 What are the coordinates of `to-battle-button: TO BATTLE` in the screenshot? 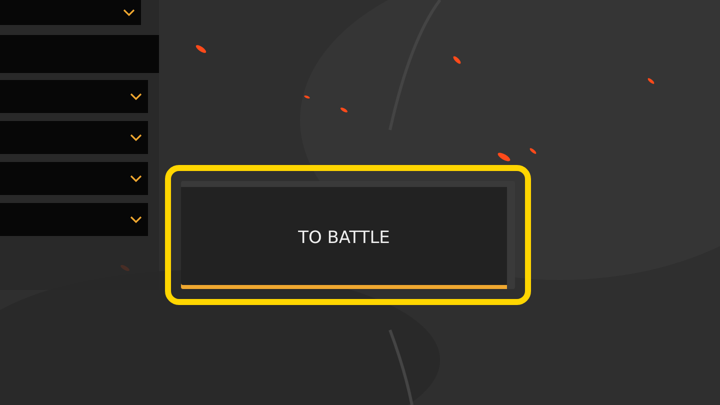 It's located at (348, 235).